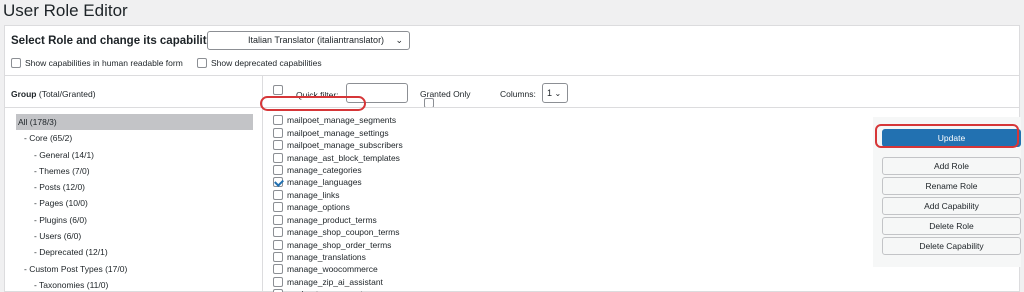 Image resolution: width=1024 pixels, height=292 pixels. What do you see at coordinates (317, 95) in the screenshot?
I see `quick-filter-label: Quick filter:` at bounding box center [317, 95].